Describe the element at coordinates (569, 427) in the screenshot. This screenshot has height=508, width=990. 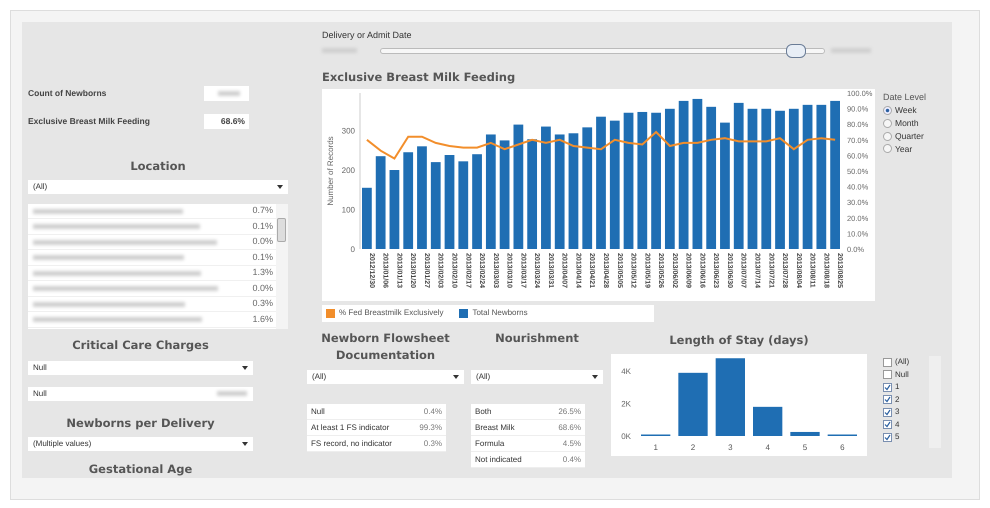
I see `table-cell: 68.6%` at that location.